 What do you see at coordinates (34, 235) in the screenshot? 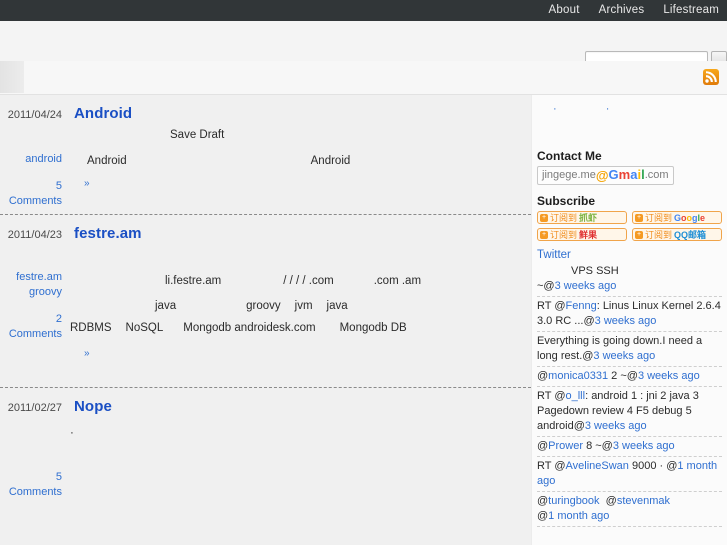
I see `post-date: 2011/04/23` at bounding box center [34, 235].